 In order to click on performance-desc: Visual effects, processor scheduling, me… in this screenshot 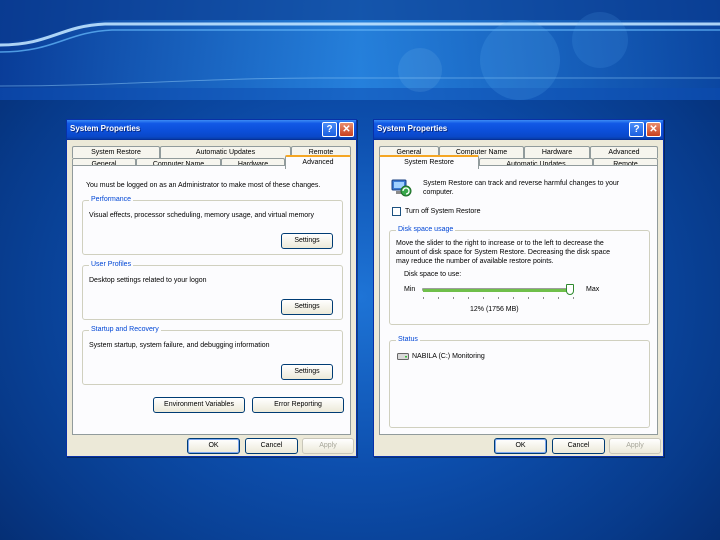, I will do `click(202, 215)`.